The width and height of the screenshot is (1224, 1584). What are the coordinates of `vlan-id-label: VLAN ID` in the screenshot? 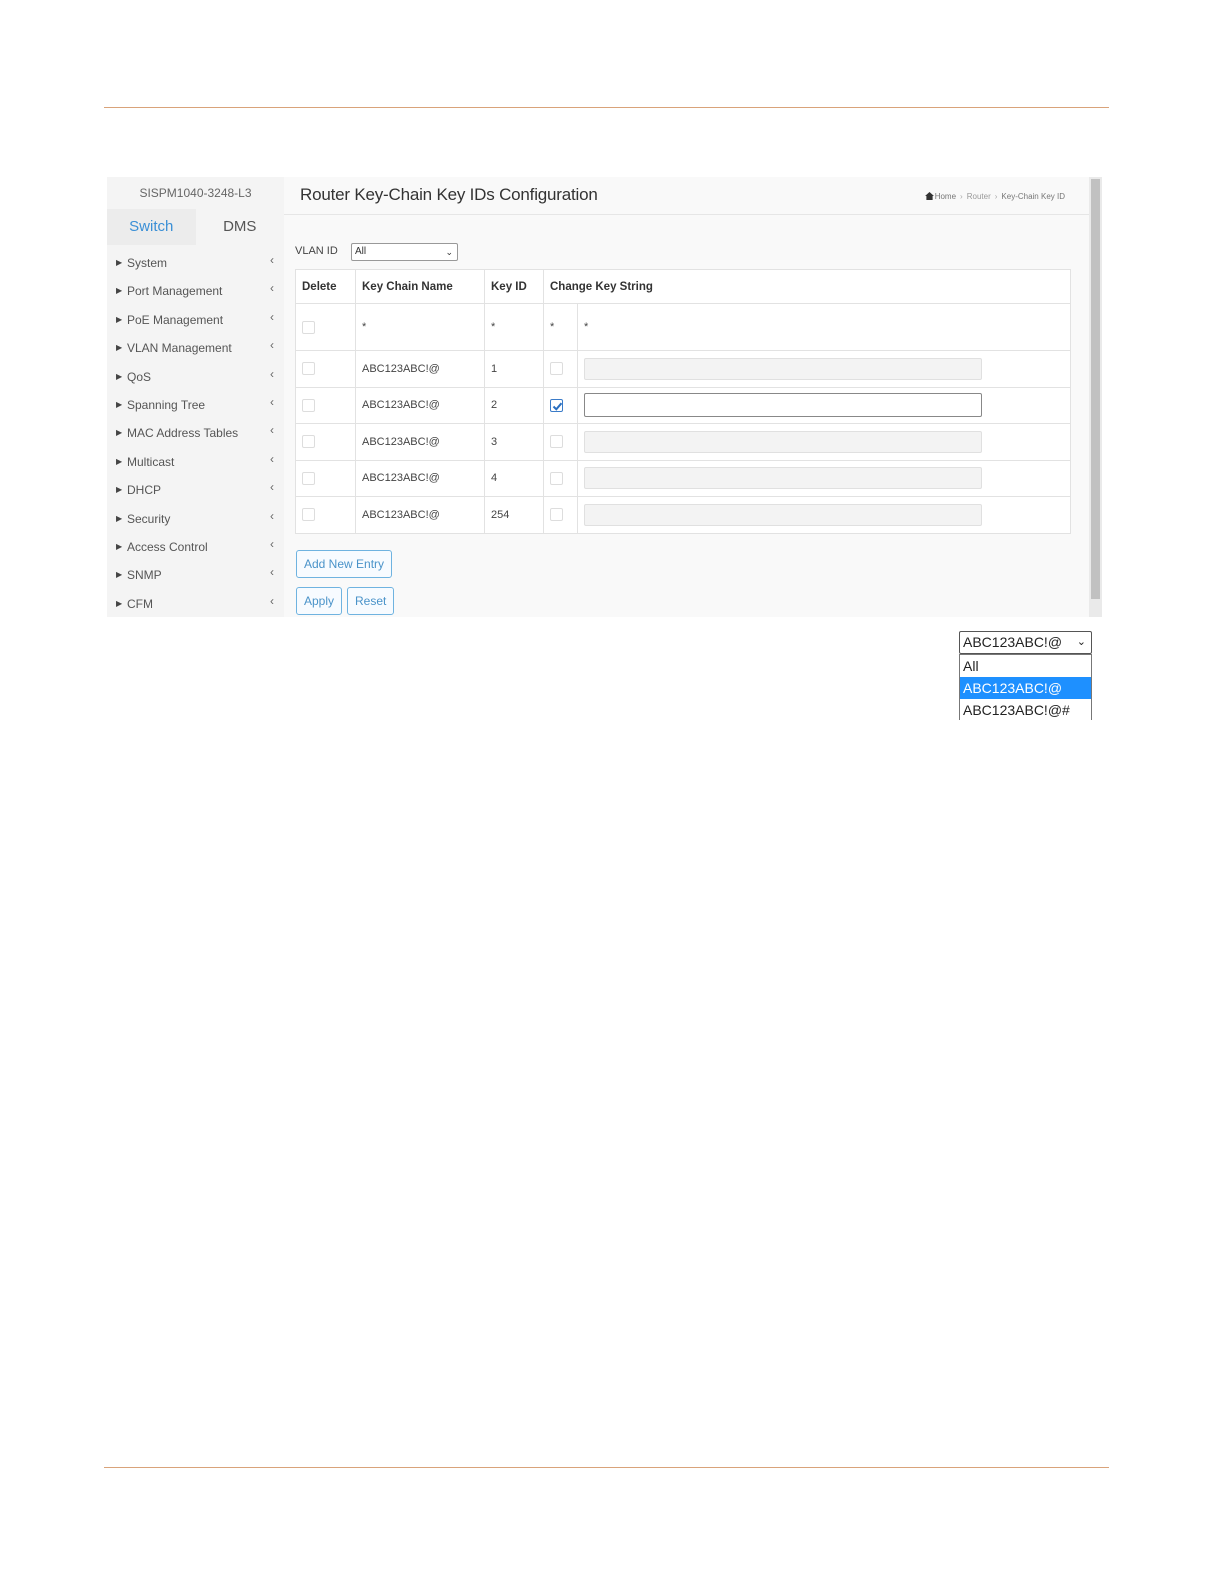 It's located at (316, 251).